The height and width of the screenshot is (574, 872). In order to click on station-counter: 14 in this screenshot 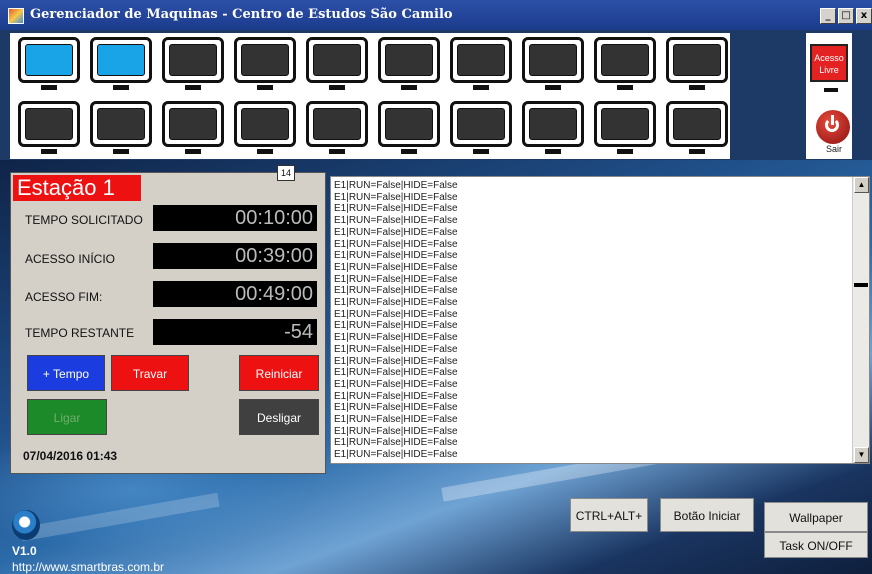, I will do `click(286, 173)`.